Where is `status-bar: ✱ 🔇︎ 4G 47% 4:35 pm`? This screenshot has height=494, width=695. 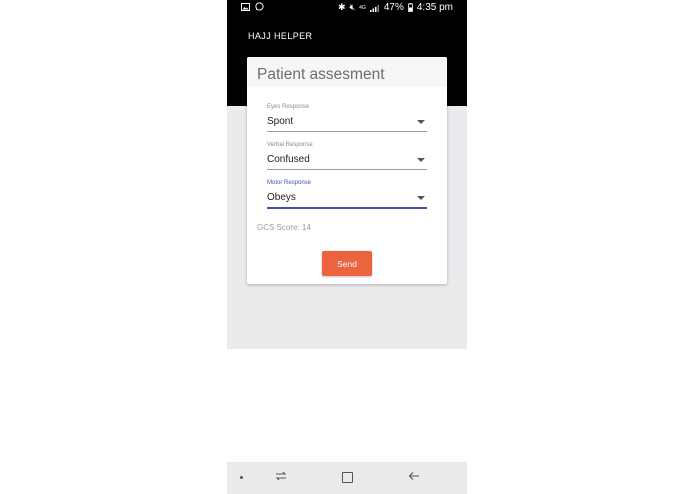
status-bar: ✱ 🔇︎ 4G 47% 4:35 pm is located at coordinates (347, 8).